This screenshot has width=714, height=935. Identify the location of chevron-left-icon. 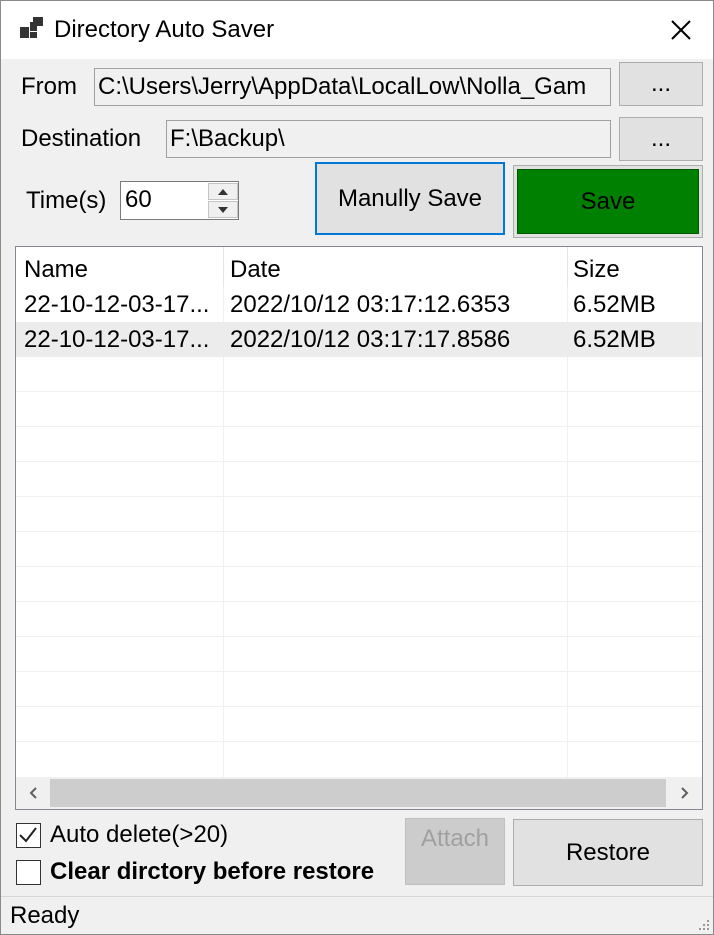
(33, 793).